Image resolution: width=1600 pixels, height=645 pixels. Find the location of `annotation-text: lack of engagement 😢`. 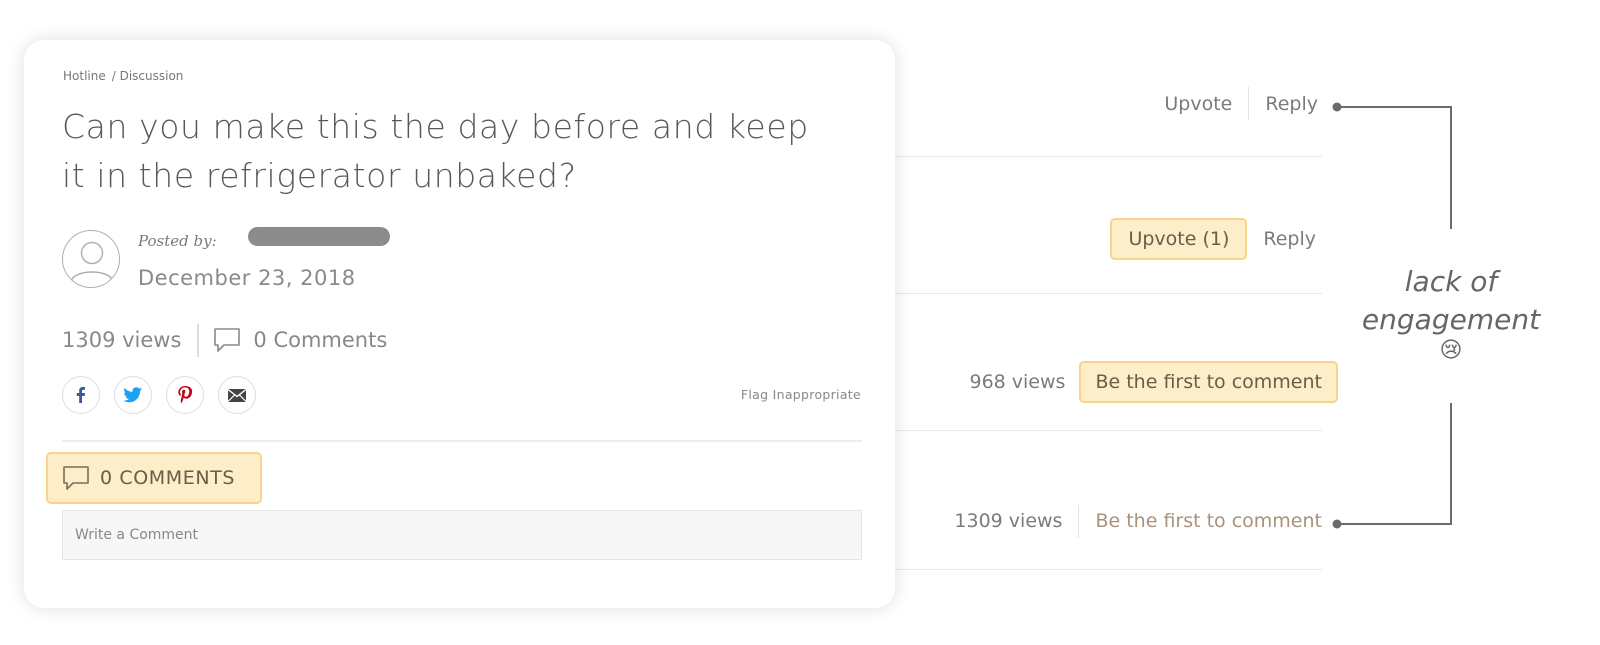

annotation-text: lack of engagement 😢 is located at coordinates (1451, 313).